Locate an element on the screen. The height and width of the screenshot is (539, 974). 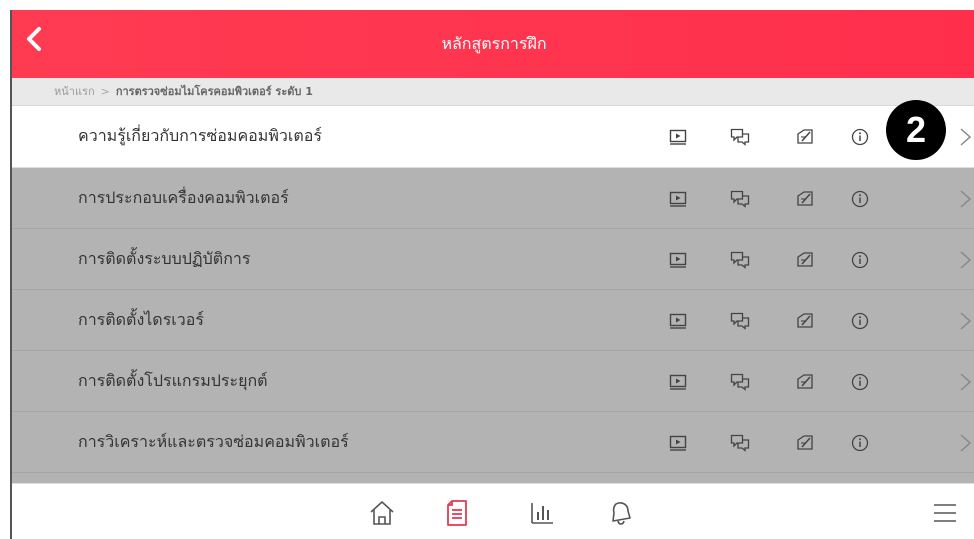
course-row: การติดตั้งระบบปฏิบัติการ is located at coordinates (493, 259).